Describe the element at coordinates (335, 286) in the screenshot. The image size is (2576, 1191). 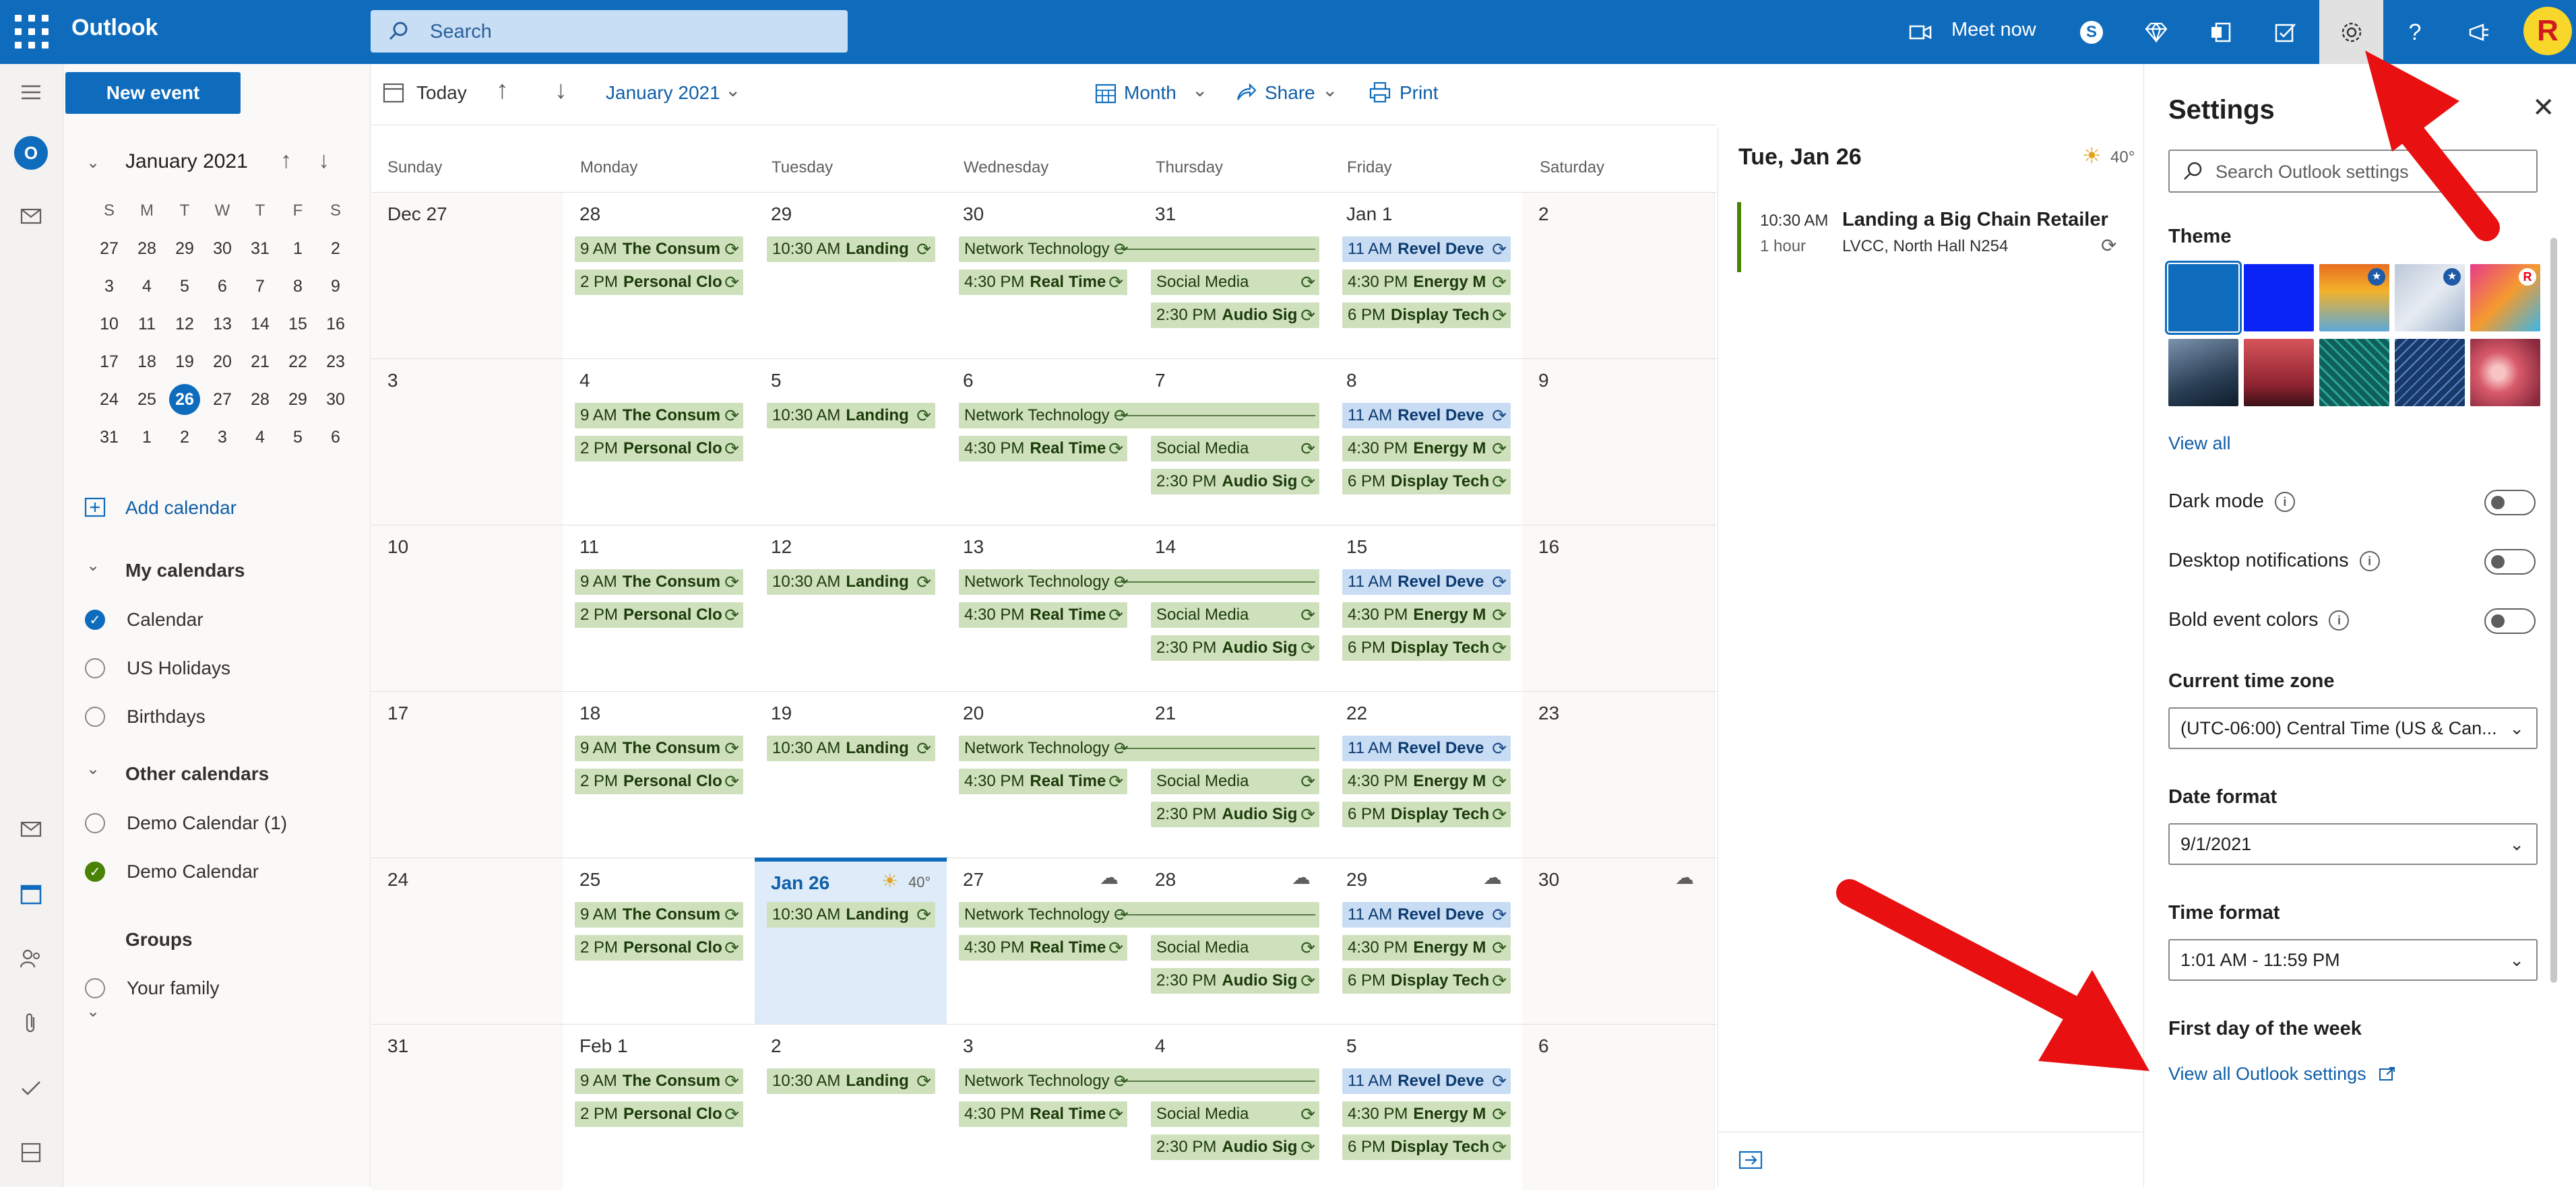
I see `mini-calendar-day: 9` at that location.